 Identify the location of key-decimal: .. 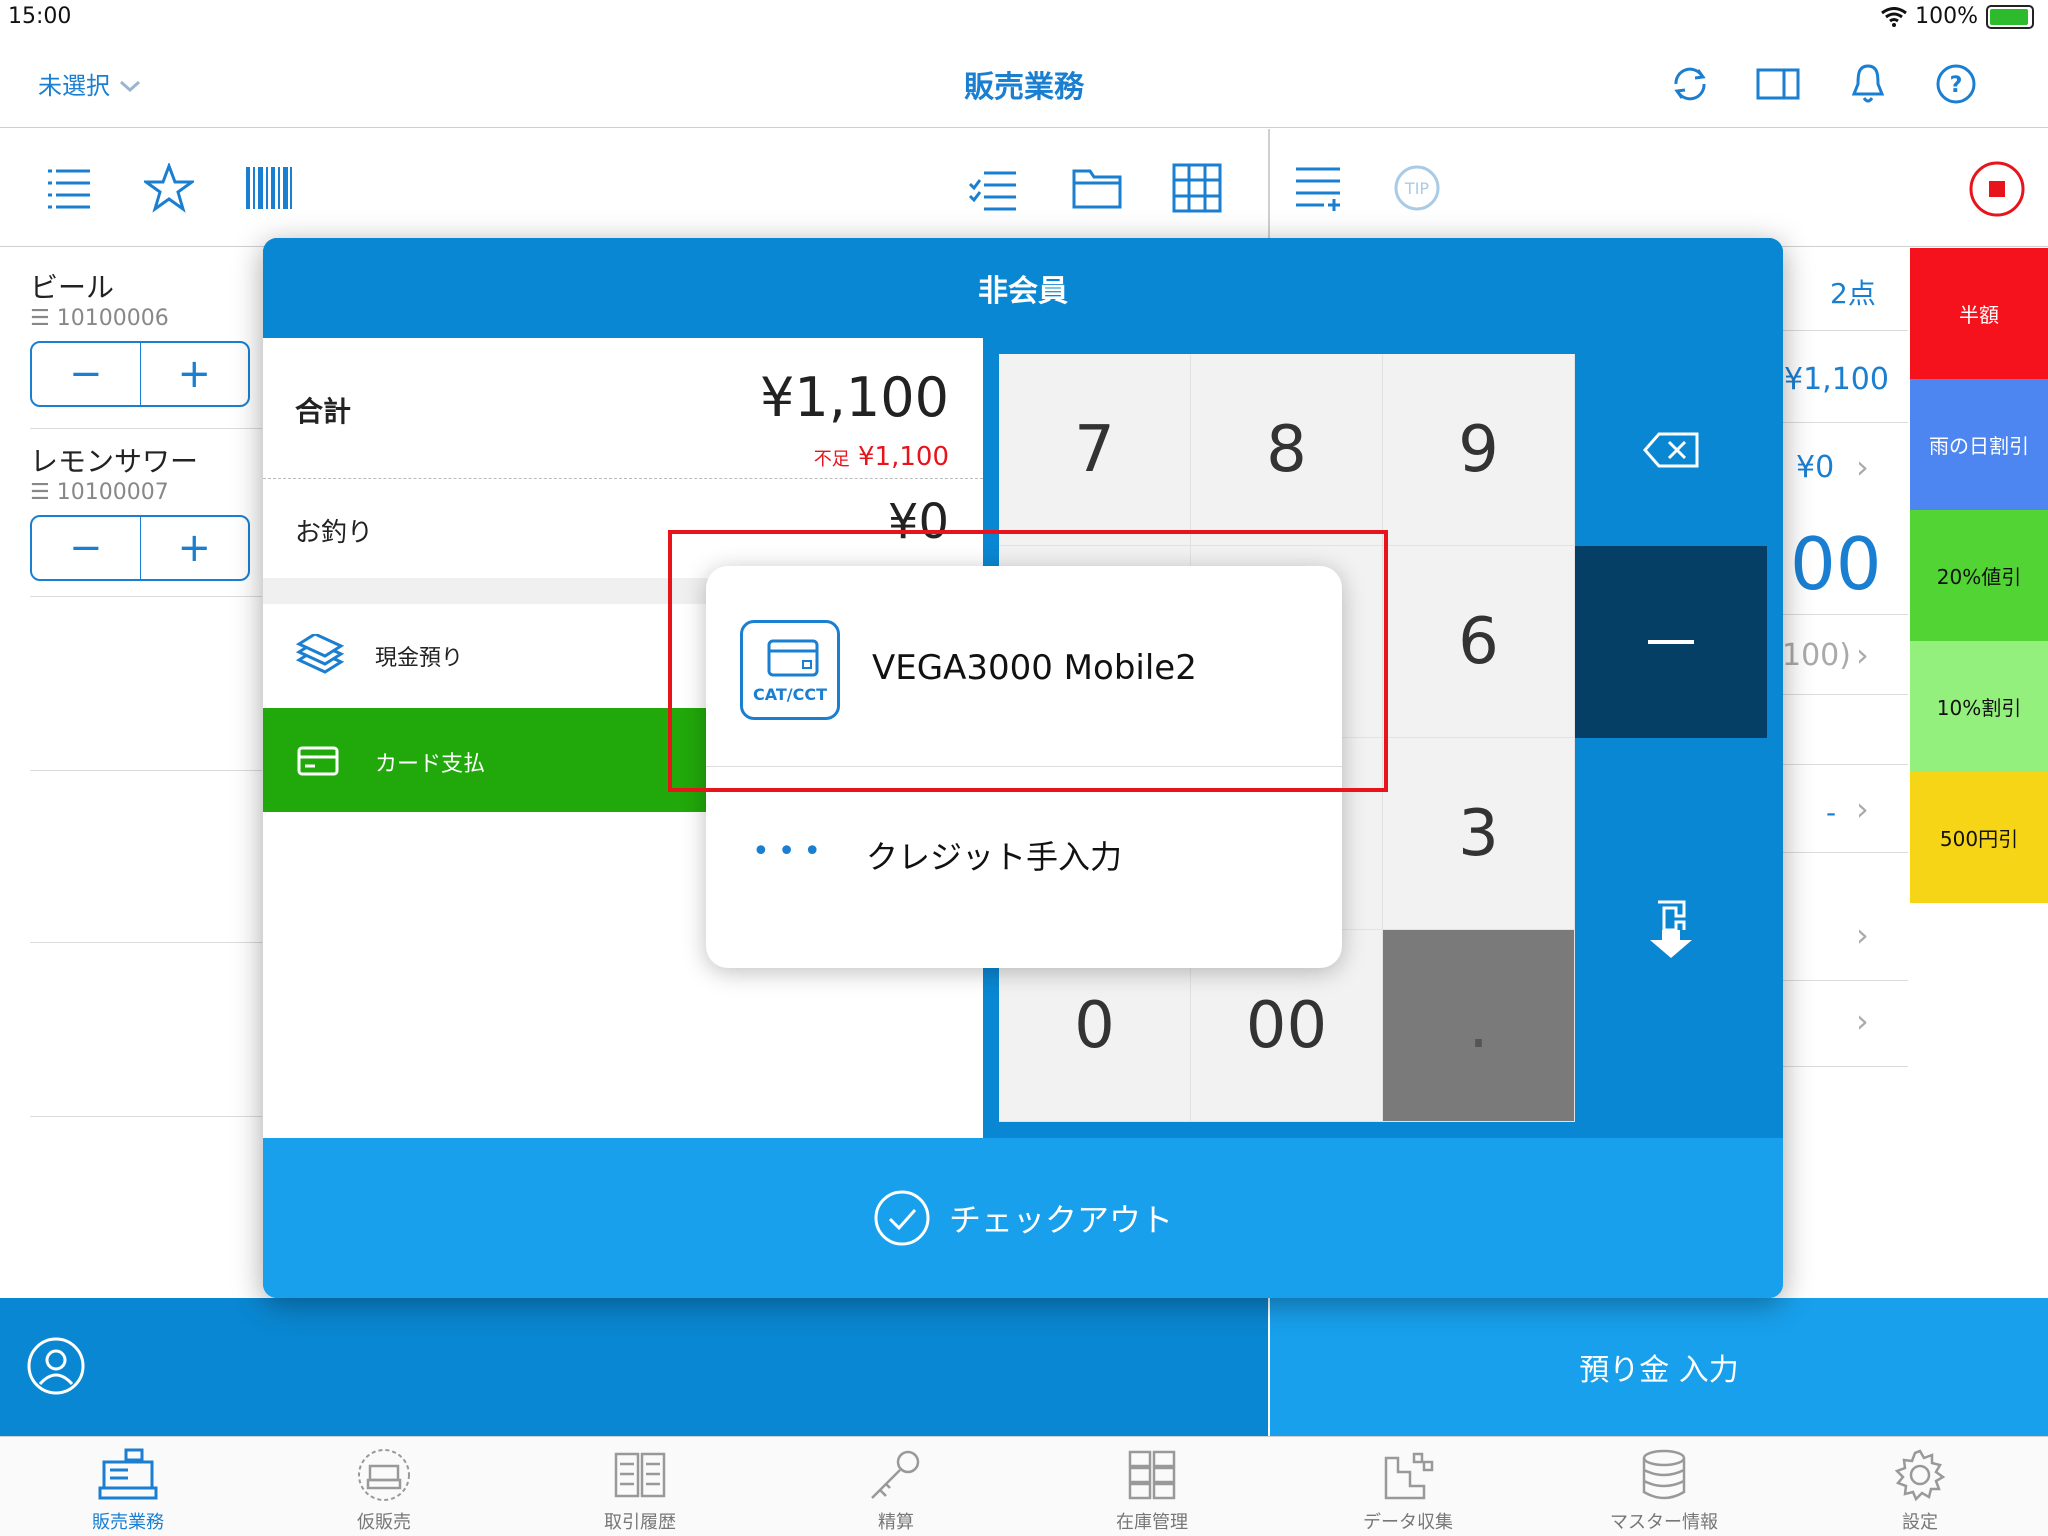
(1479, 1026).